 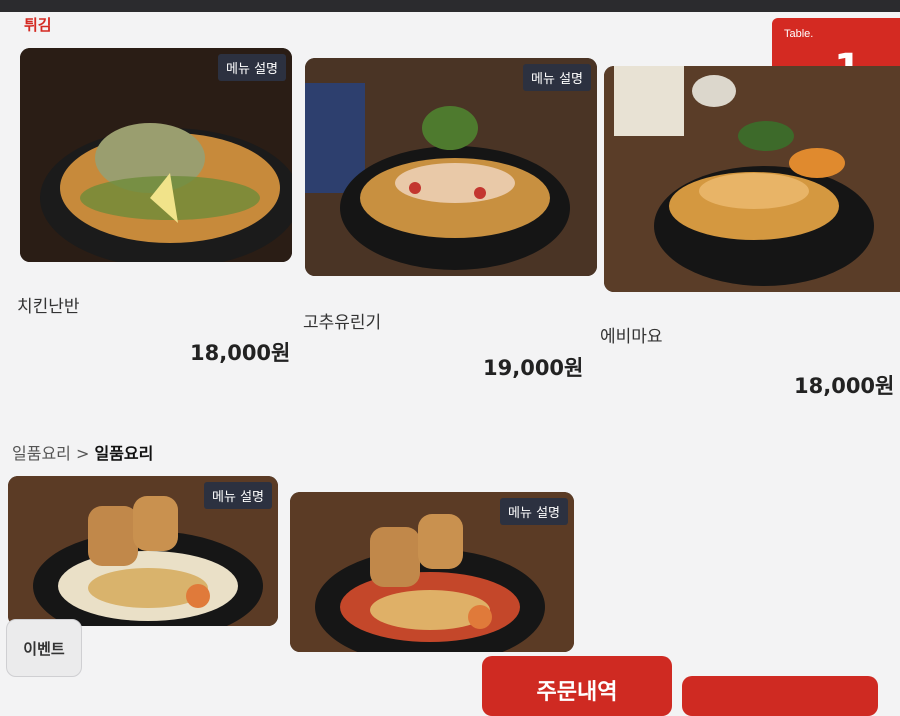 What do you see at coordinates (752, 179) in the screenshot?
I see `menu-item-image` at bounding box center [752, 179].